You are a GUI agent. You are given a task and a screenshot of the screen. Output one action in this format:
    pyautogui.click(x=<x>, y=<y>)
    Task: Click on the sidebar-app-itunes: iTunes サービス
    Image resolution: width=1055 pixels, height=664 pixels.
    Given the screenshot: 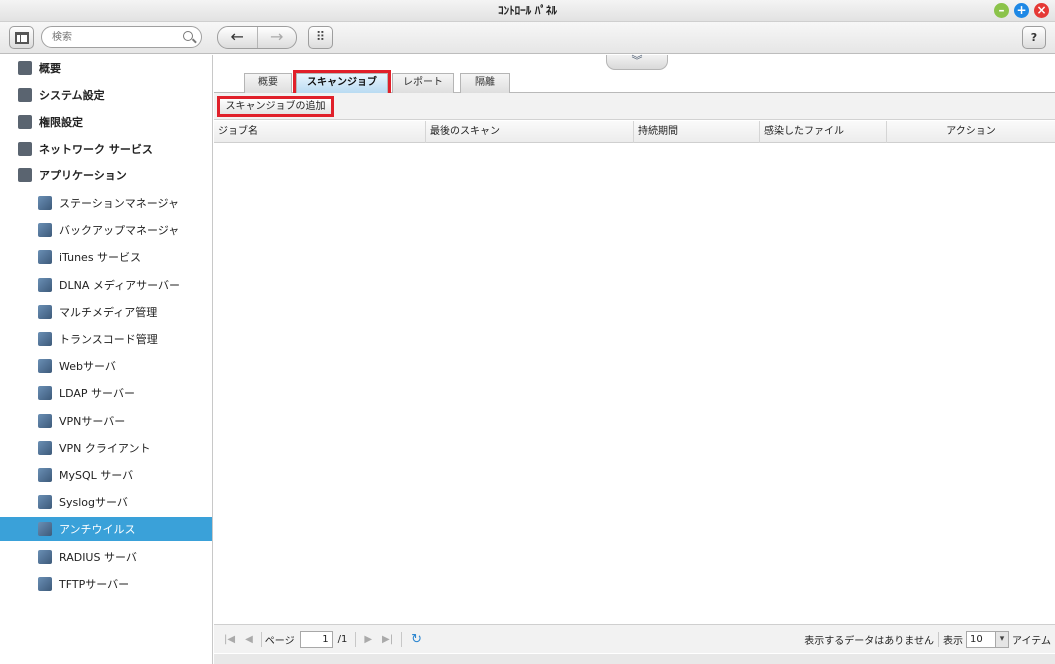 What is the action you would take?
    pyautogui.click(x=106, y=257)
    